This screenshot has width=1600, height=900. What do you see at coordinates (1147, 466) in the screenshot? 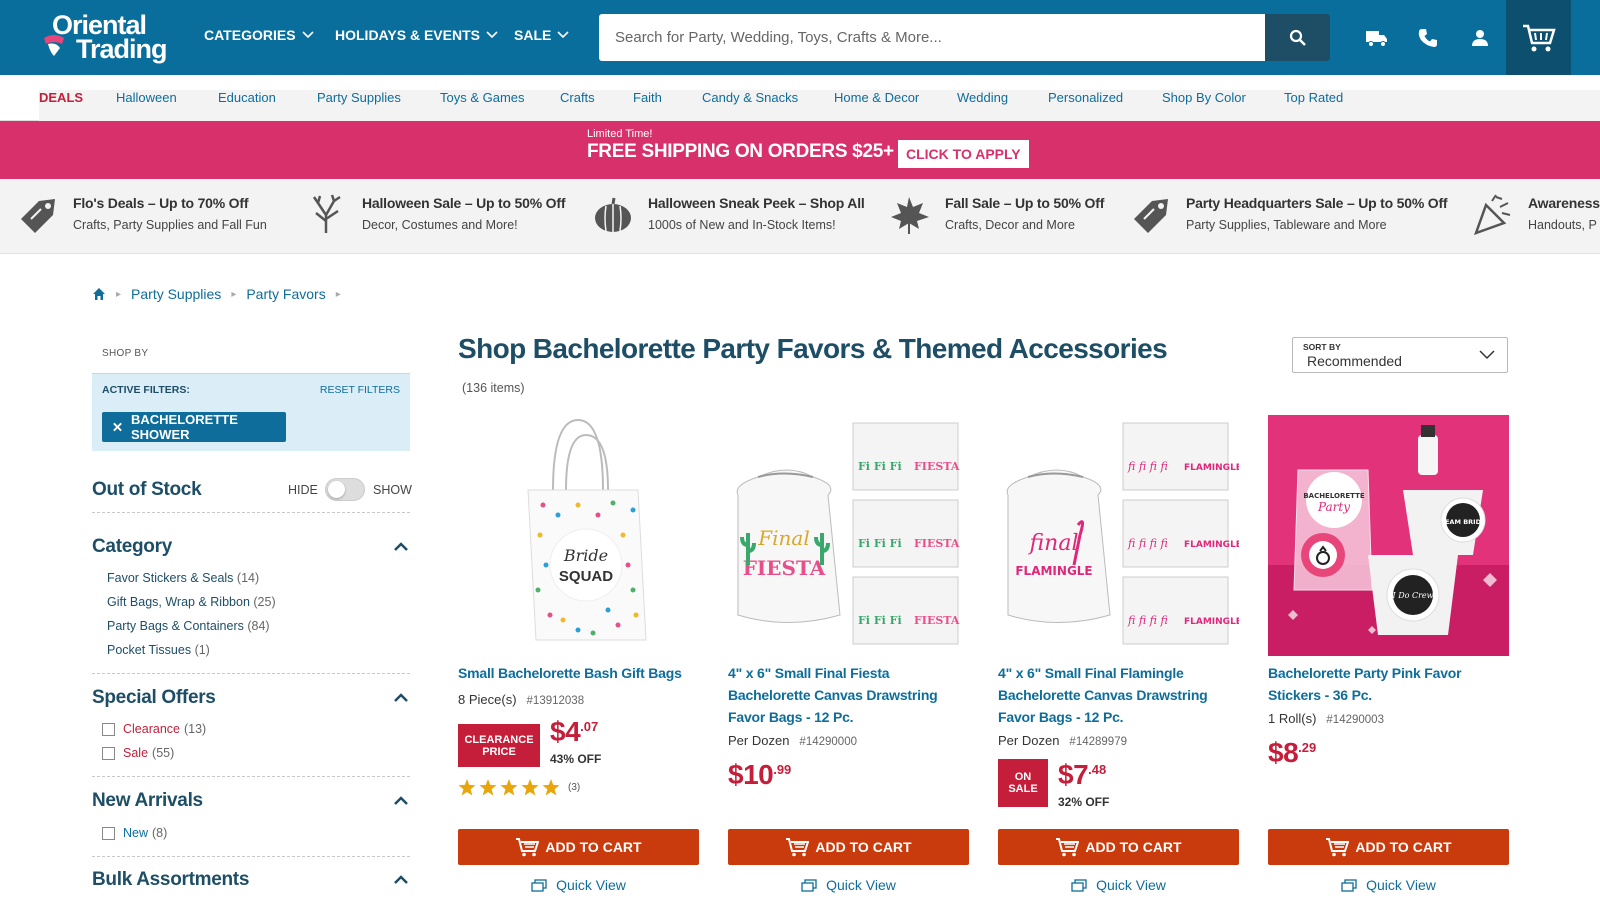
I see `svg-text: fi fi fi fi` at bounding box center [1147, 466].